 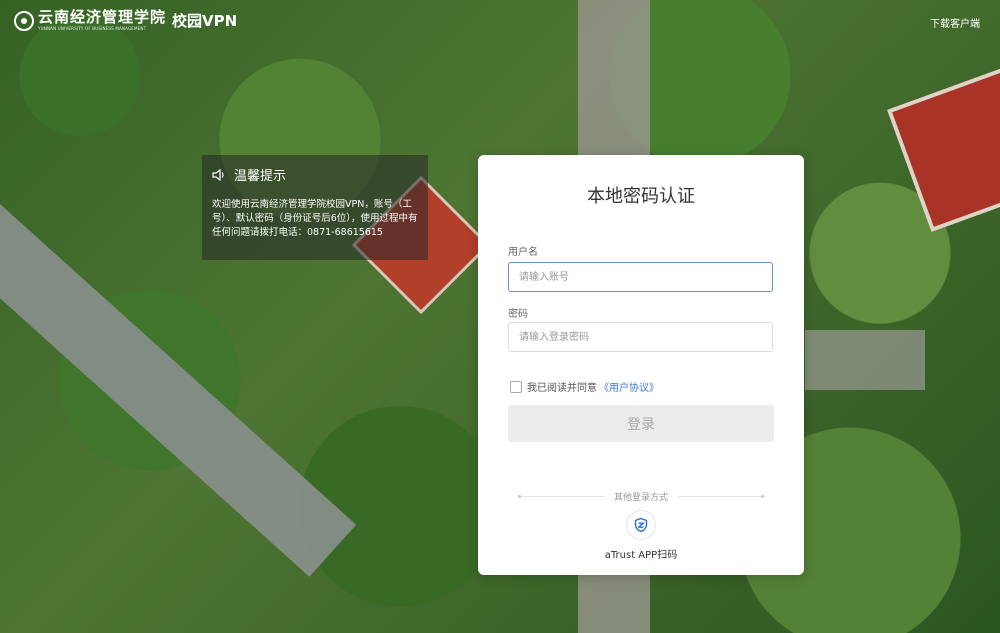 I want to click on other-methods-label: 其他登录方式, so click(x=641, y=497).